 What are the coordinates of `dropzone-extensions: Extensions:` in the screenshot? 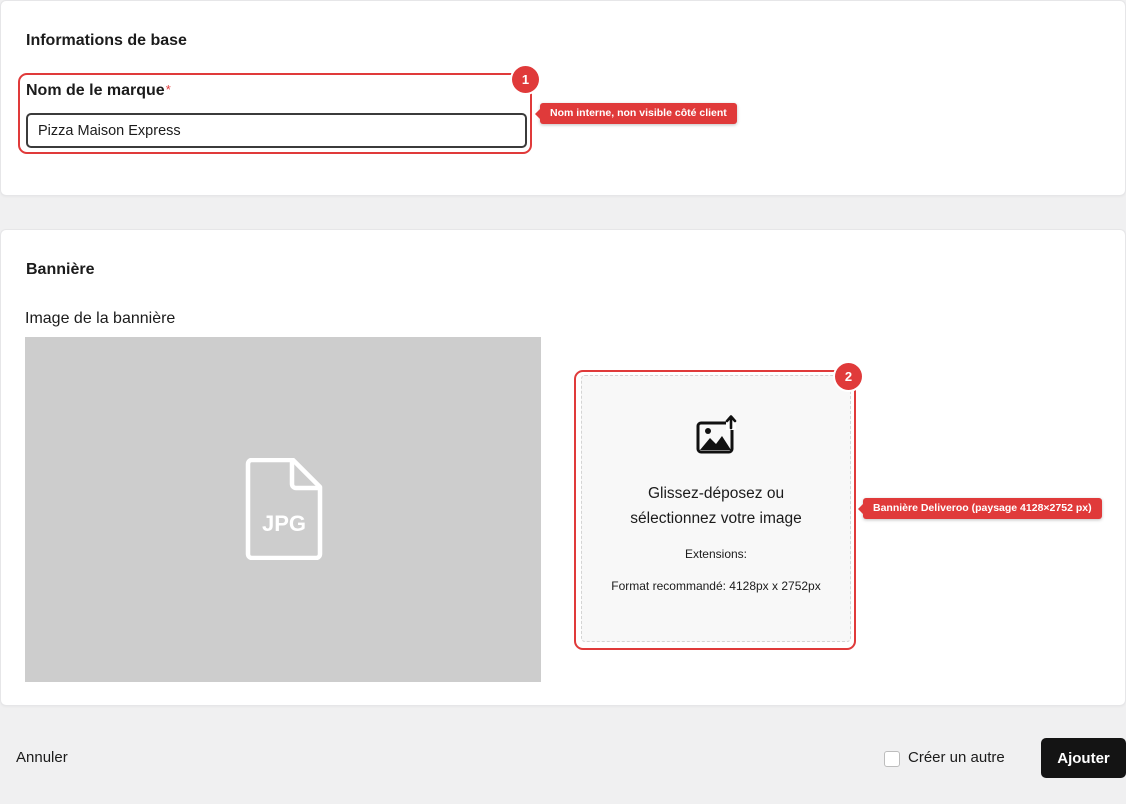 It's located at (716, 554).